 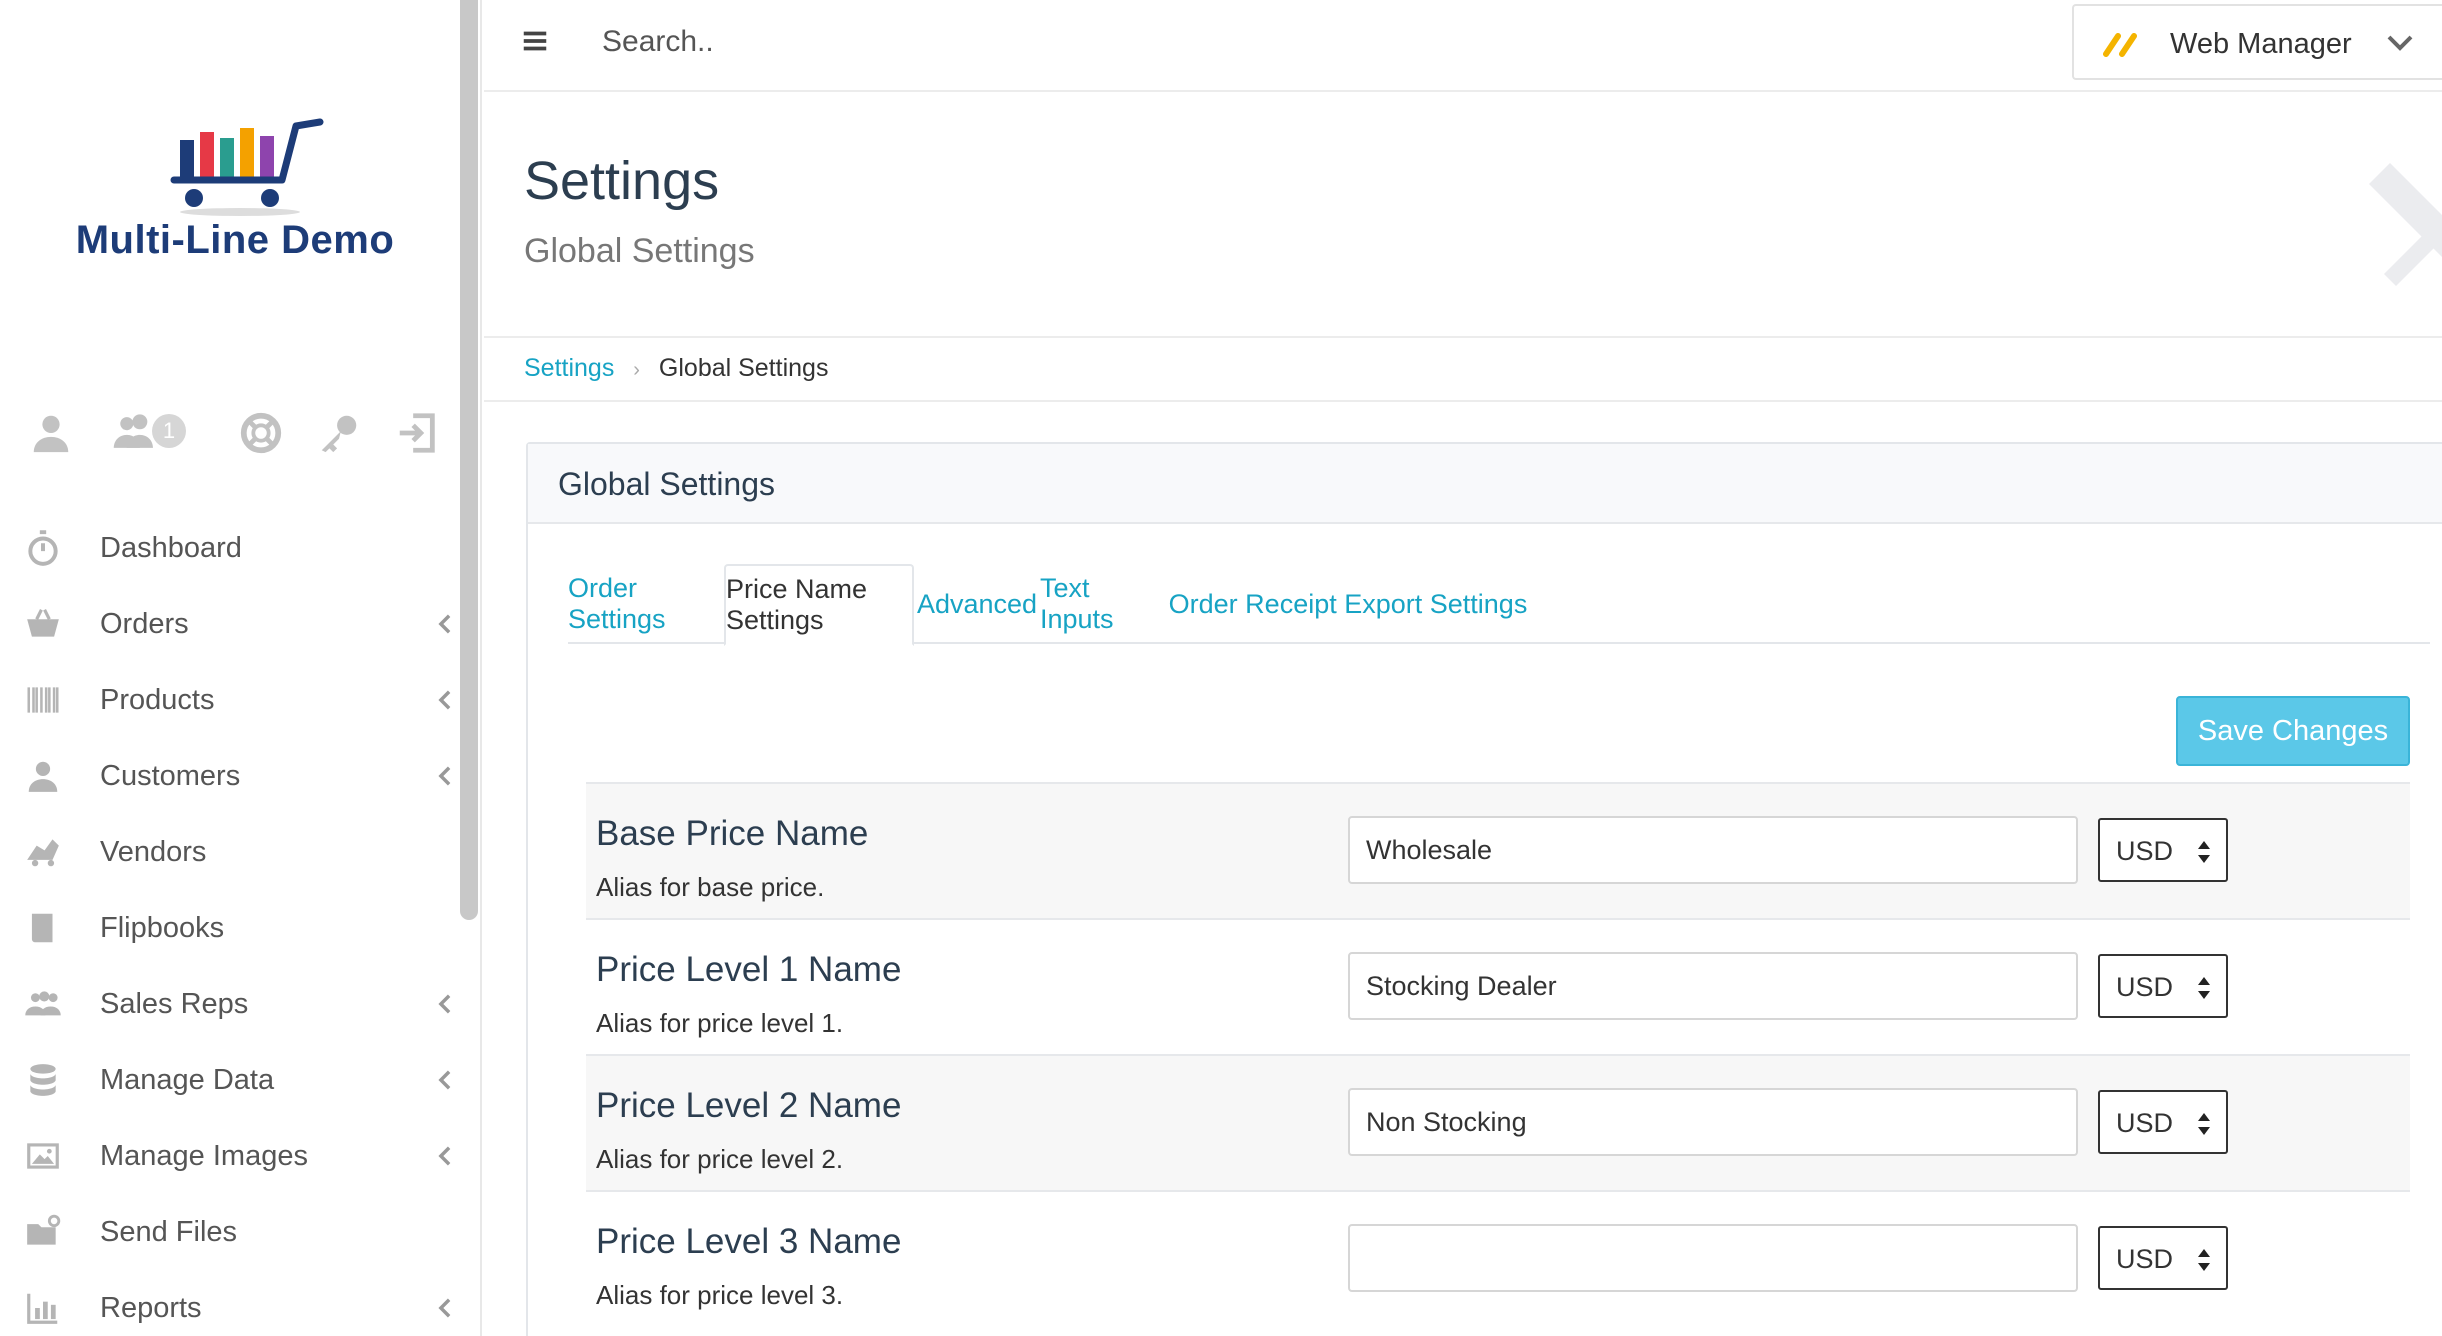 I want to click on nav-label: Send Files, so click(x=169, y=1231).